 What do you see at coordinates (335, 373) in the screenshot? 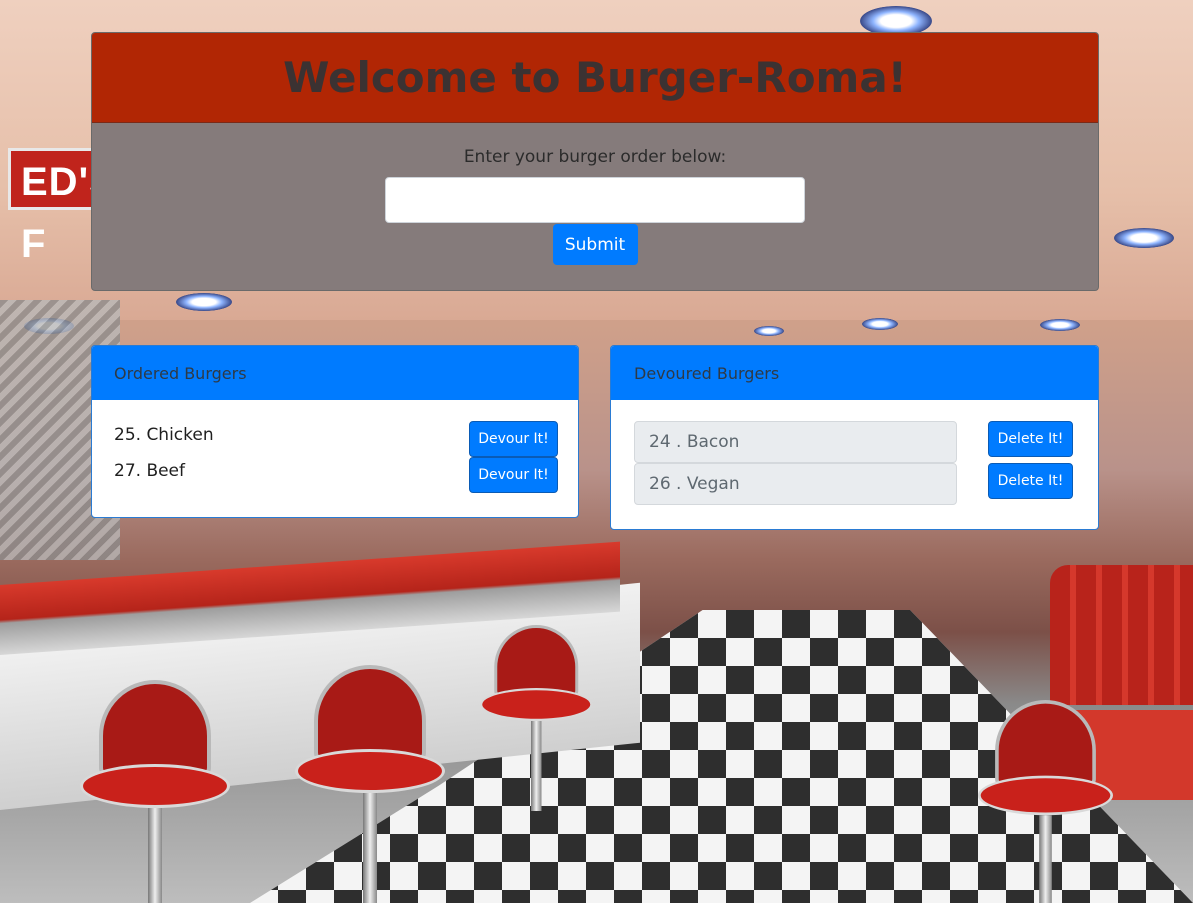
I see `ordered-burgers-header: Ordered Burgers` at bounding box center [335, 373].